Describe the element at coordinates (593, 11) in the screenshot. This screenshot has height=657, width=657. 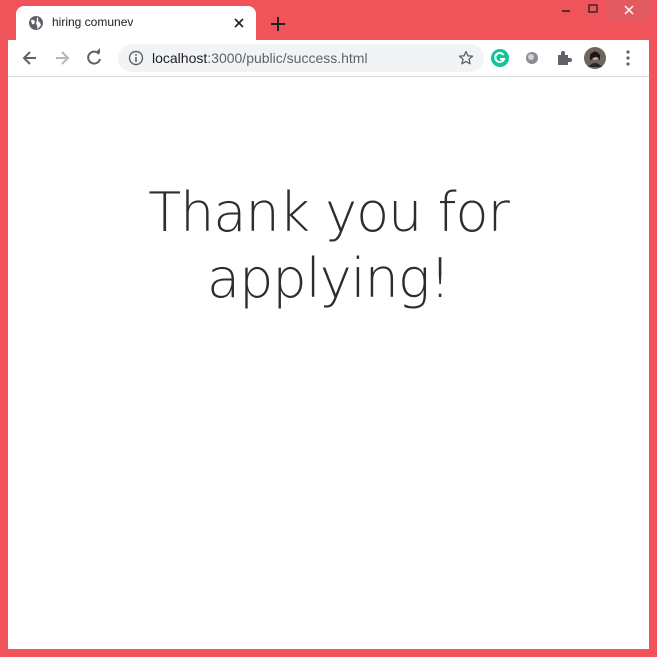
I see `maximize-button` at that location.